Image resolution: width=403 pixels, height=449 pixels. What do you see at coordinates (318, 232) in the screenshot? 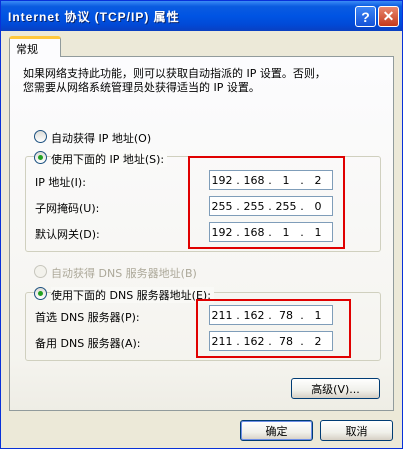
I see `gateway-octet-4: 1` at bounding box center [318, 232].